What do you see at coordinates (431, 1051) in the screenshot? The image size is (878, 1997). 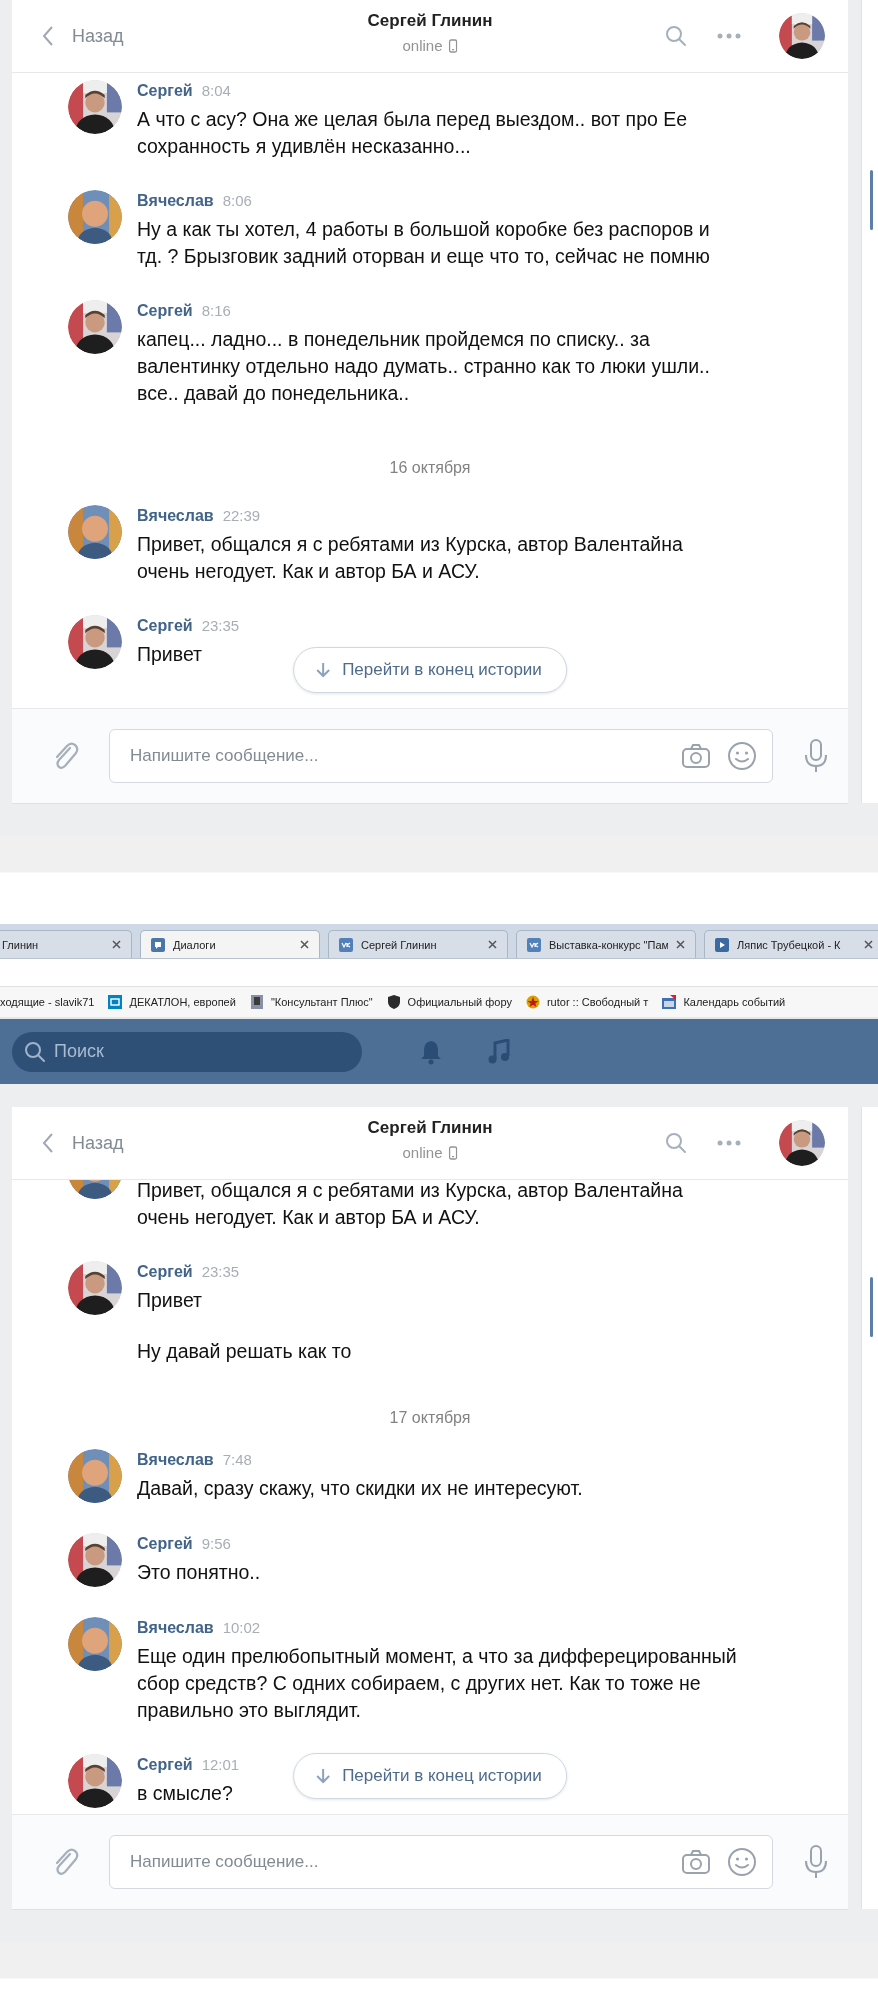 I see `bell-icon` at bounding box center [431, 1051].